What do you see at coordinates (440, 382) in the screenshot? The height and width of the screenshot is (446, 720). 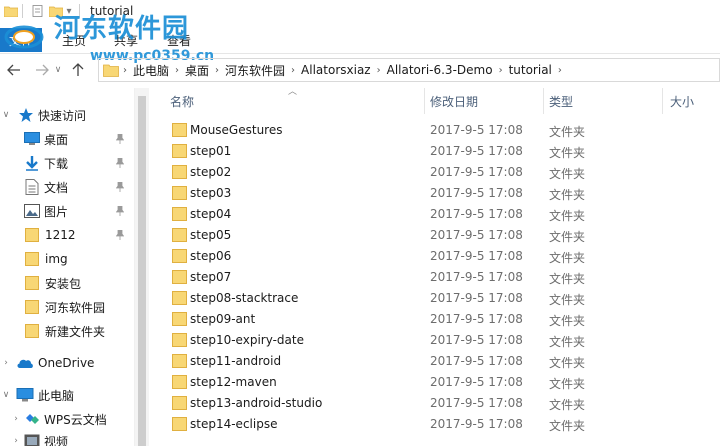 I see `table-row: step12-maven 2017-9-5 17:08 文件夹` at bounding box center [440, 382].